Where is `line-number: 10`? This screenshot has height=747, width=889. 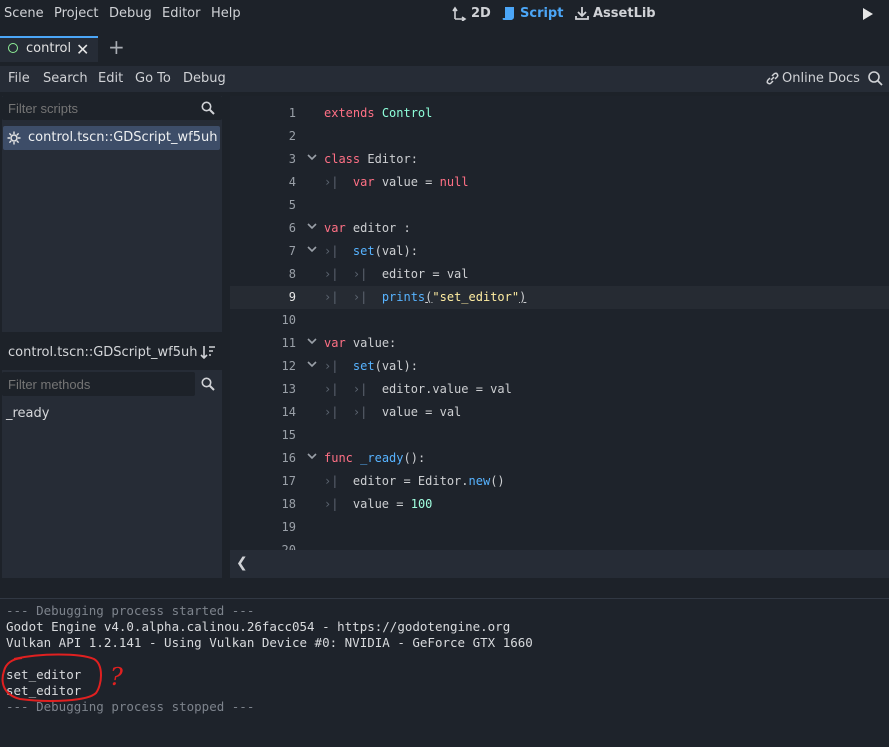
line-number: 10 is located at coordinates (288, 320).